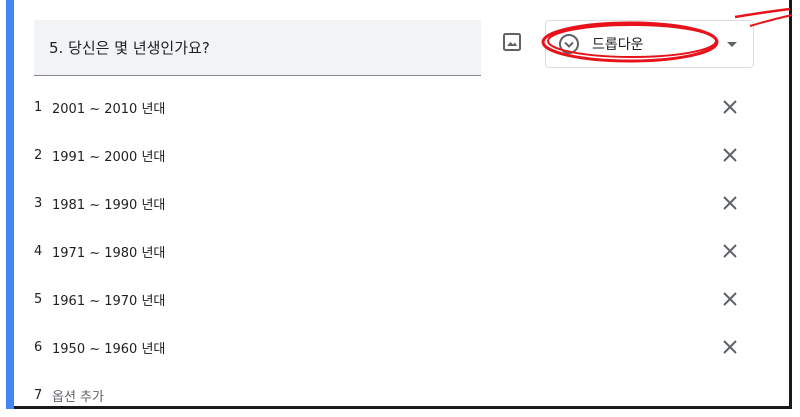 Image resolution: width=800 pixels, height=417 pixels. What do you see at coordinates (618, 45) in the screenshot?
I see `question-type-label: 드롭다운` at bounding box center [618, 45].